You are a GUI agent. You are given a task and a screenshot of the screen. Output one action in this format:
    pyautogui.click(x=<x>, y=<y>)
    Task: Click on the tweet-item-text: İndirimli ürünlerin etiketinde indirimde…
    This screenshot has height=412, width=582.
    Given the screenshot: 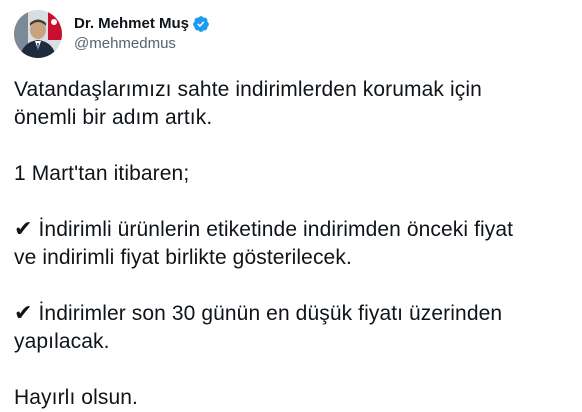 What is the action you would take?
    pyautogui.click(x=273, y=229)
    